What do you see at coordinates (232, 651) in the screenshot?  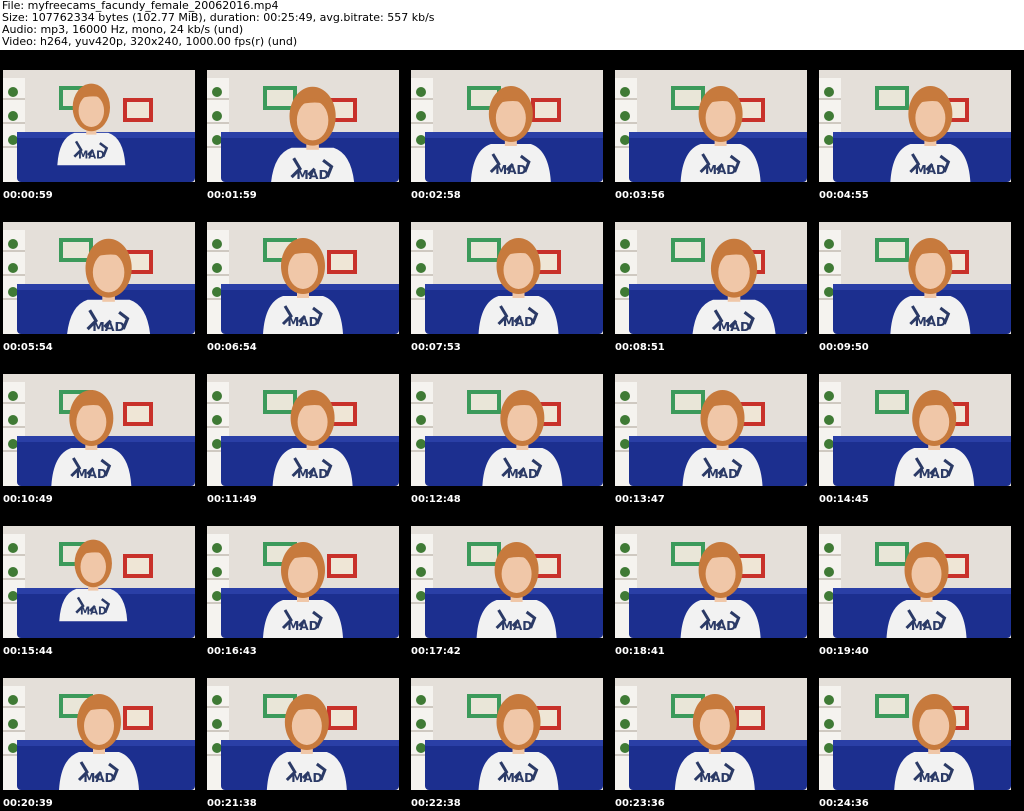 I see `timestamp-label: 00:16:43` at bounding box center [232, 651].